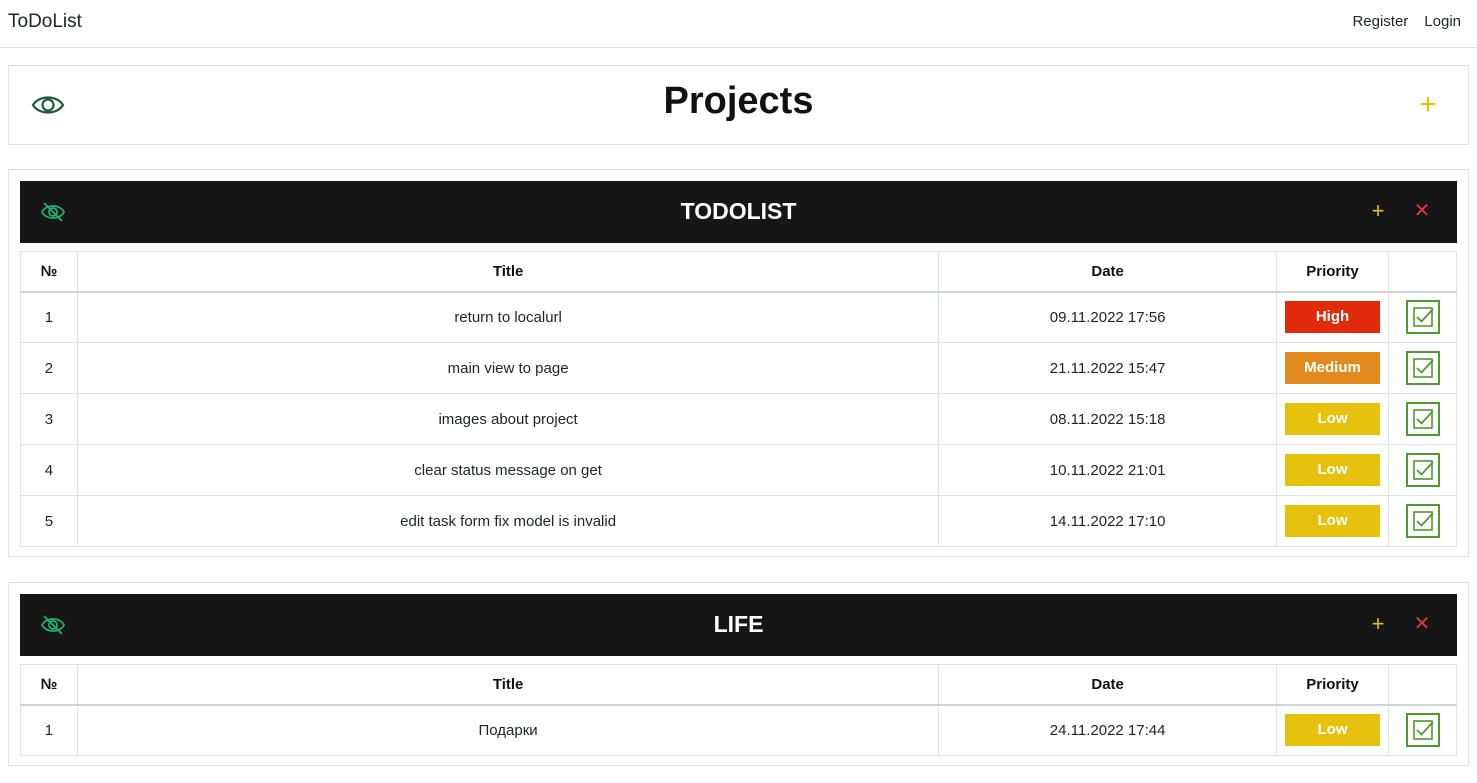 This screenshot has width=1477, height=783. I want to click on project-header-bar: TODOLIST + ✕, so click(738, 212).